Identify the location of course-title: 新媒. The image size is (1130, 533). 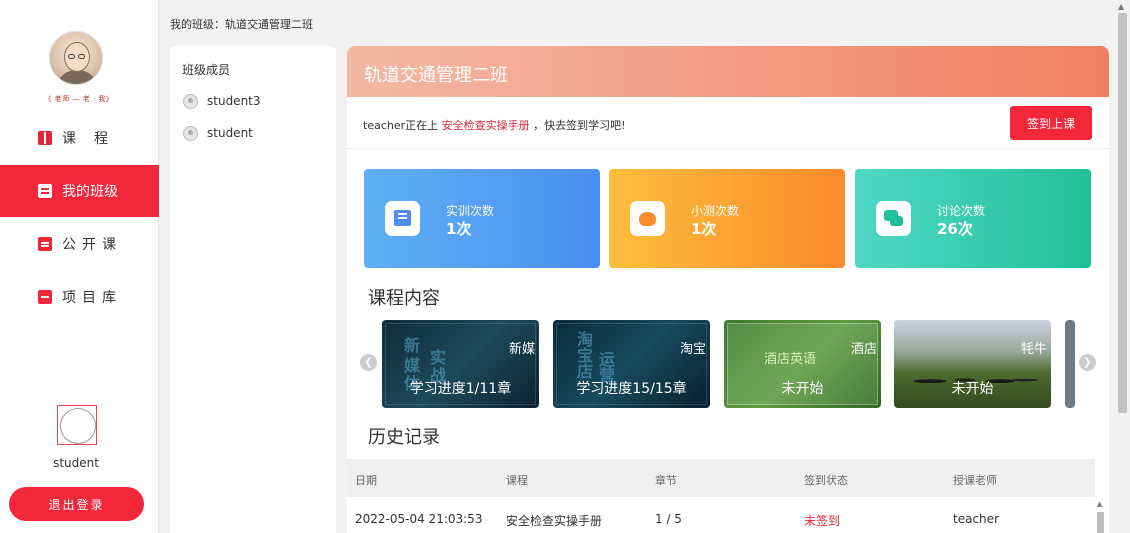
(521, 349).